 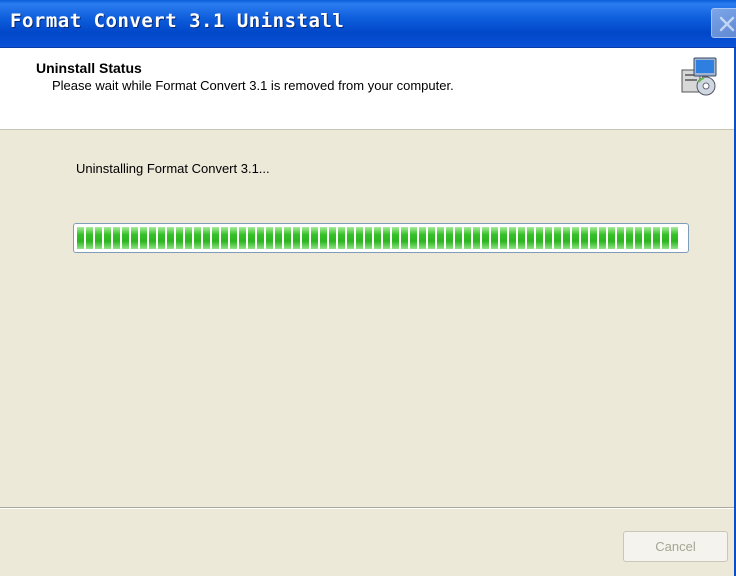 What do you see at coordinates (699, 76) in the screenshot?
I see `installer-icon` at bounding box center [699, 76].